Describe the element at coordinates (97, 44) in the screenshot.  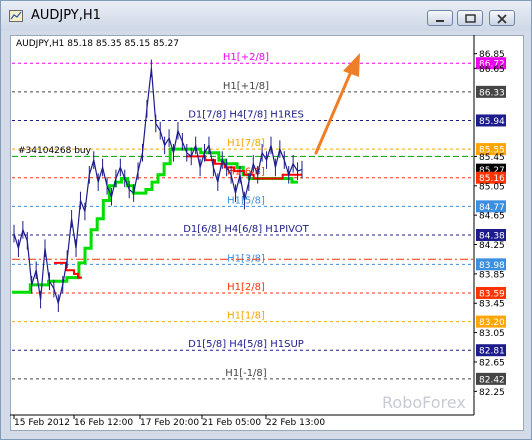
I see `chart-header: AUDJPY,H1 85.18 85.35 85.15 85.27` at that location.